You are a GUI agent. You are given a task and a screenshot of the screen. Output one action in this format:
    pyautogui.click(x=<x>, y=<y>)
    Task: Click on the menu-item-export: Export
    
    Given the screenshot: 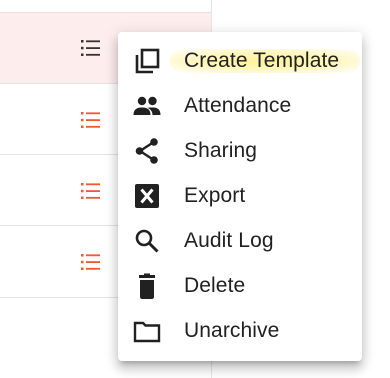 What is the action you would take?
    pyautogui.click(x=240, y=195)
    